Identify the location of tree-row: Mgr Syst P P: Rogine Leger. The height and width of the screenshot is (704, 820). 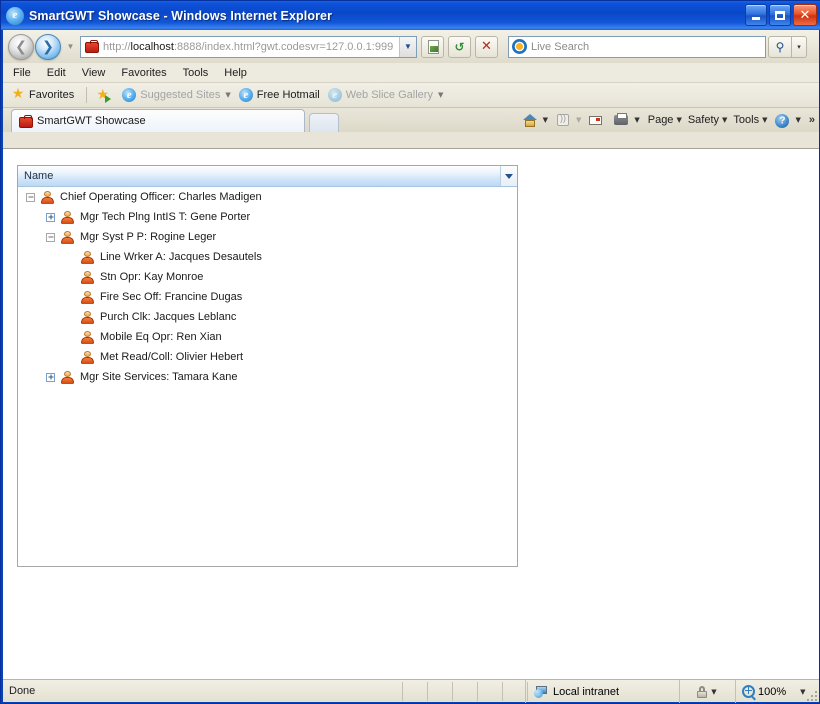
(267, 237).